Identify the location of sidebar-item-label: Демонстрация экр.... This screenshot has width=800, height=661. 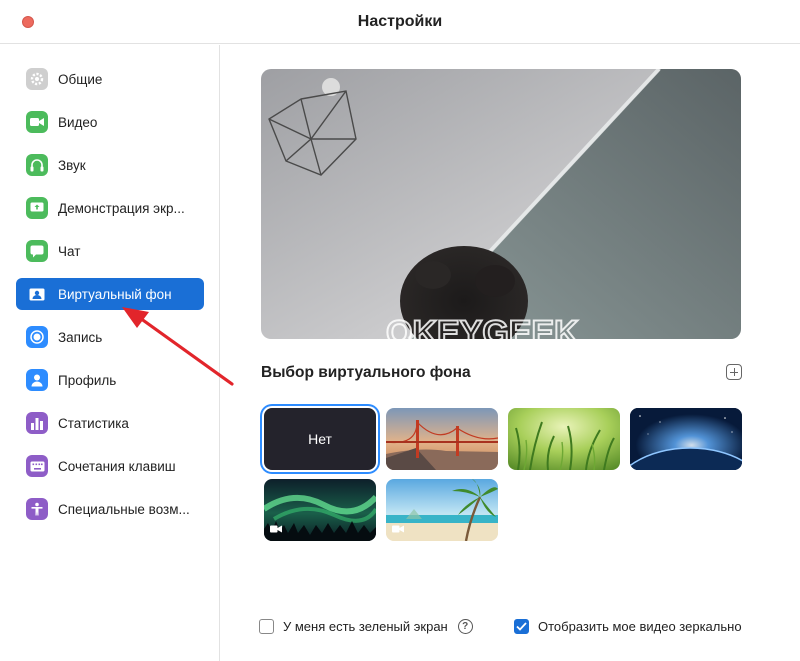
(121, 208).